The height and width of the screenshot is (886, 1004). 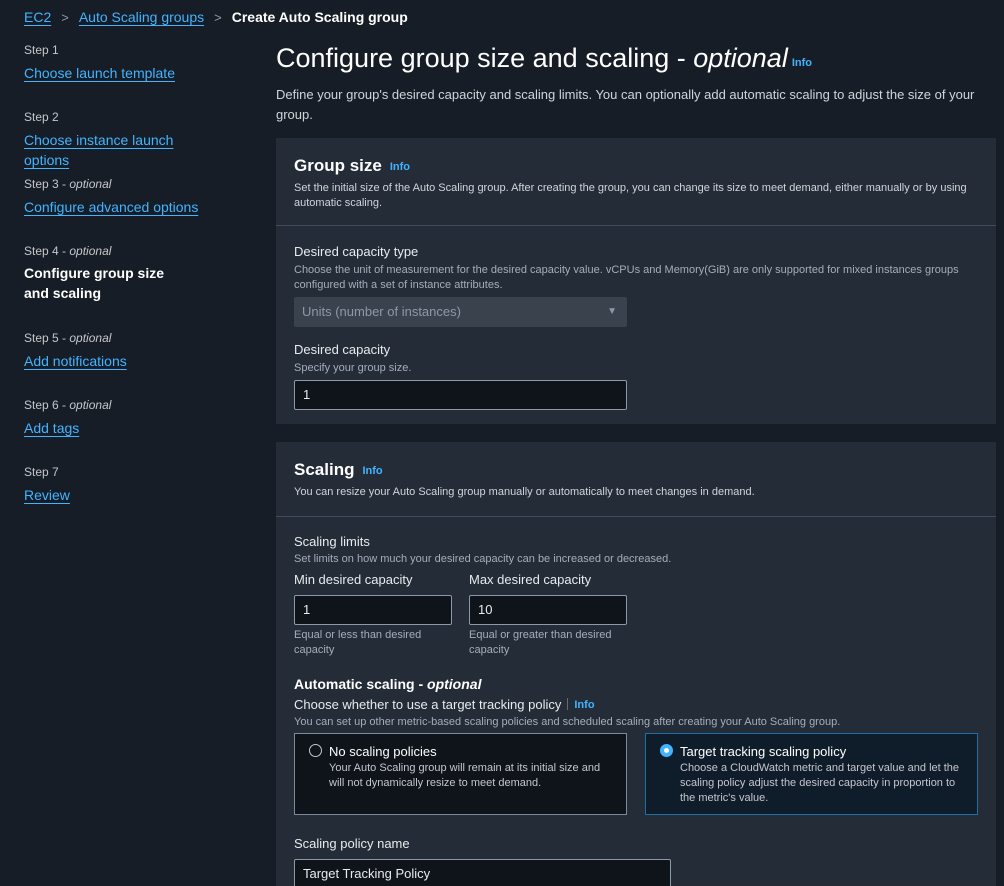 I want to click on step-link-add-notifications: Add notifications, so click(x=75, y=361).